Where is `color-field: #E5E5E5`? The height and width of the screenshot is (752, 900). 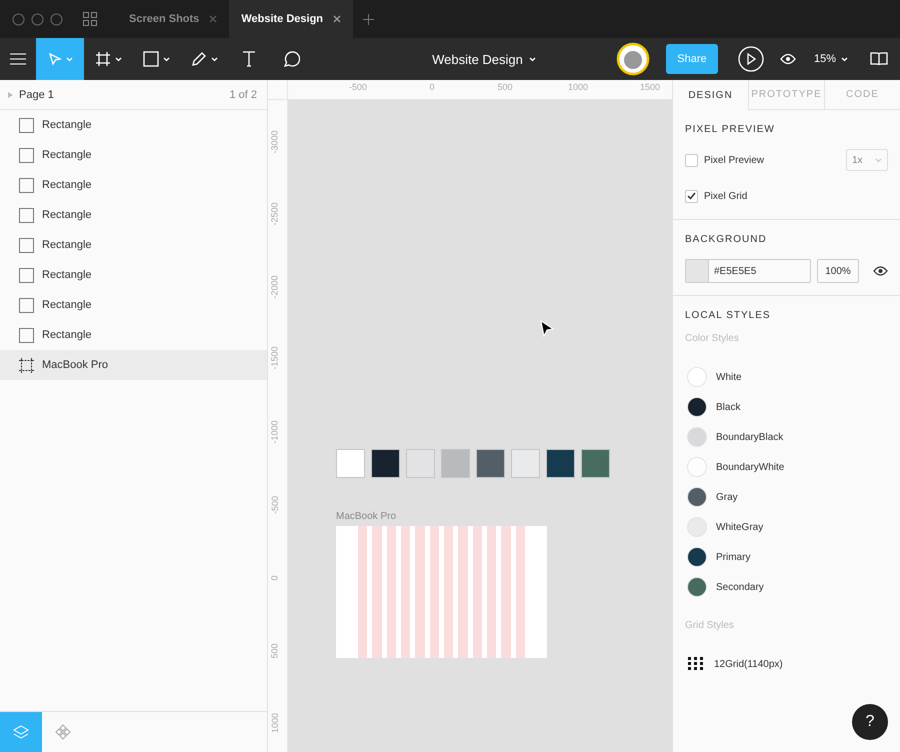 color-field: #E5E5E5 is located at coordinates (748, 271).